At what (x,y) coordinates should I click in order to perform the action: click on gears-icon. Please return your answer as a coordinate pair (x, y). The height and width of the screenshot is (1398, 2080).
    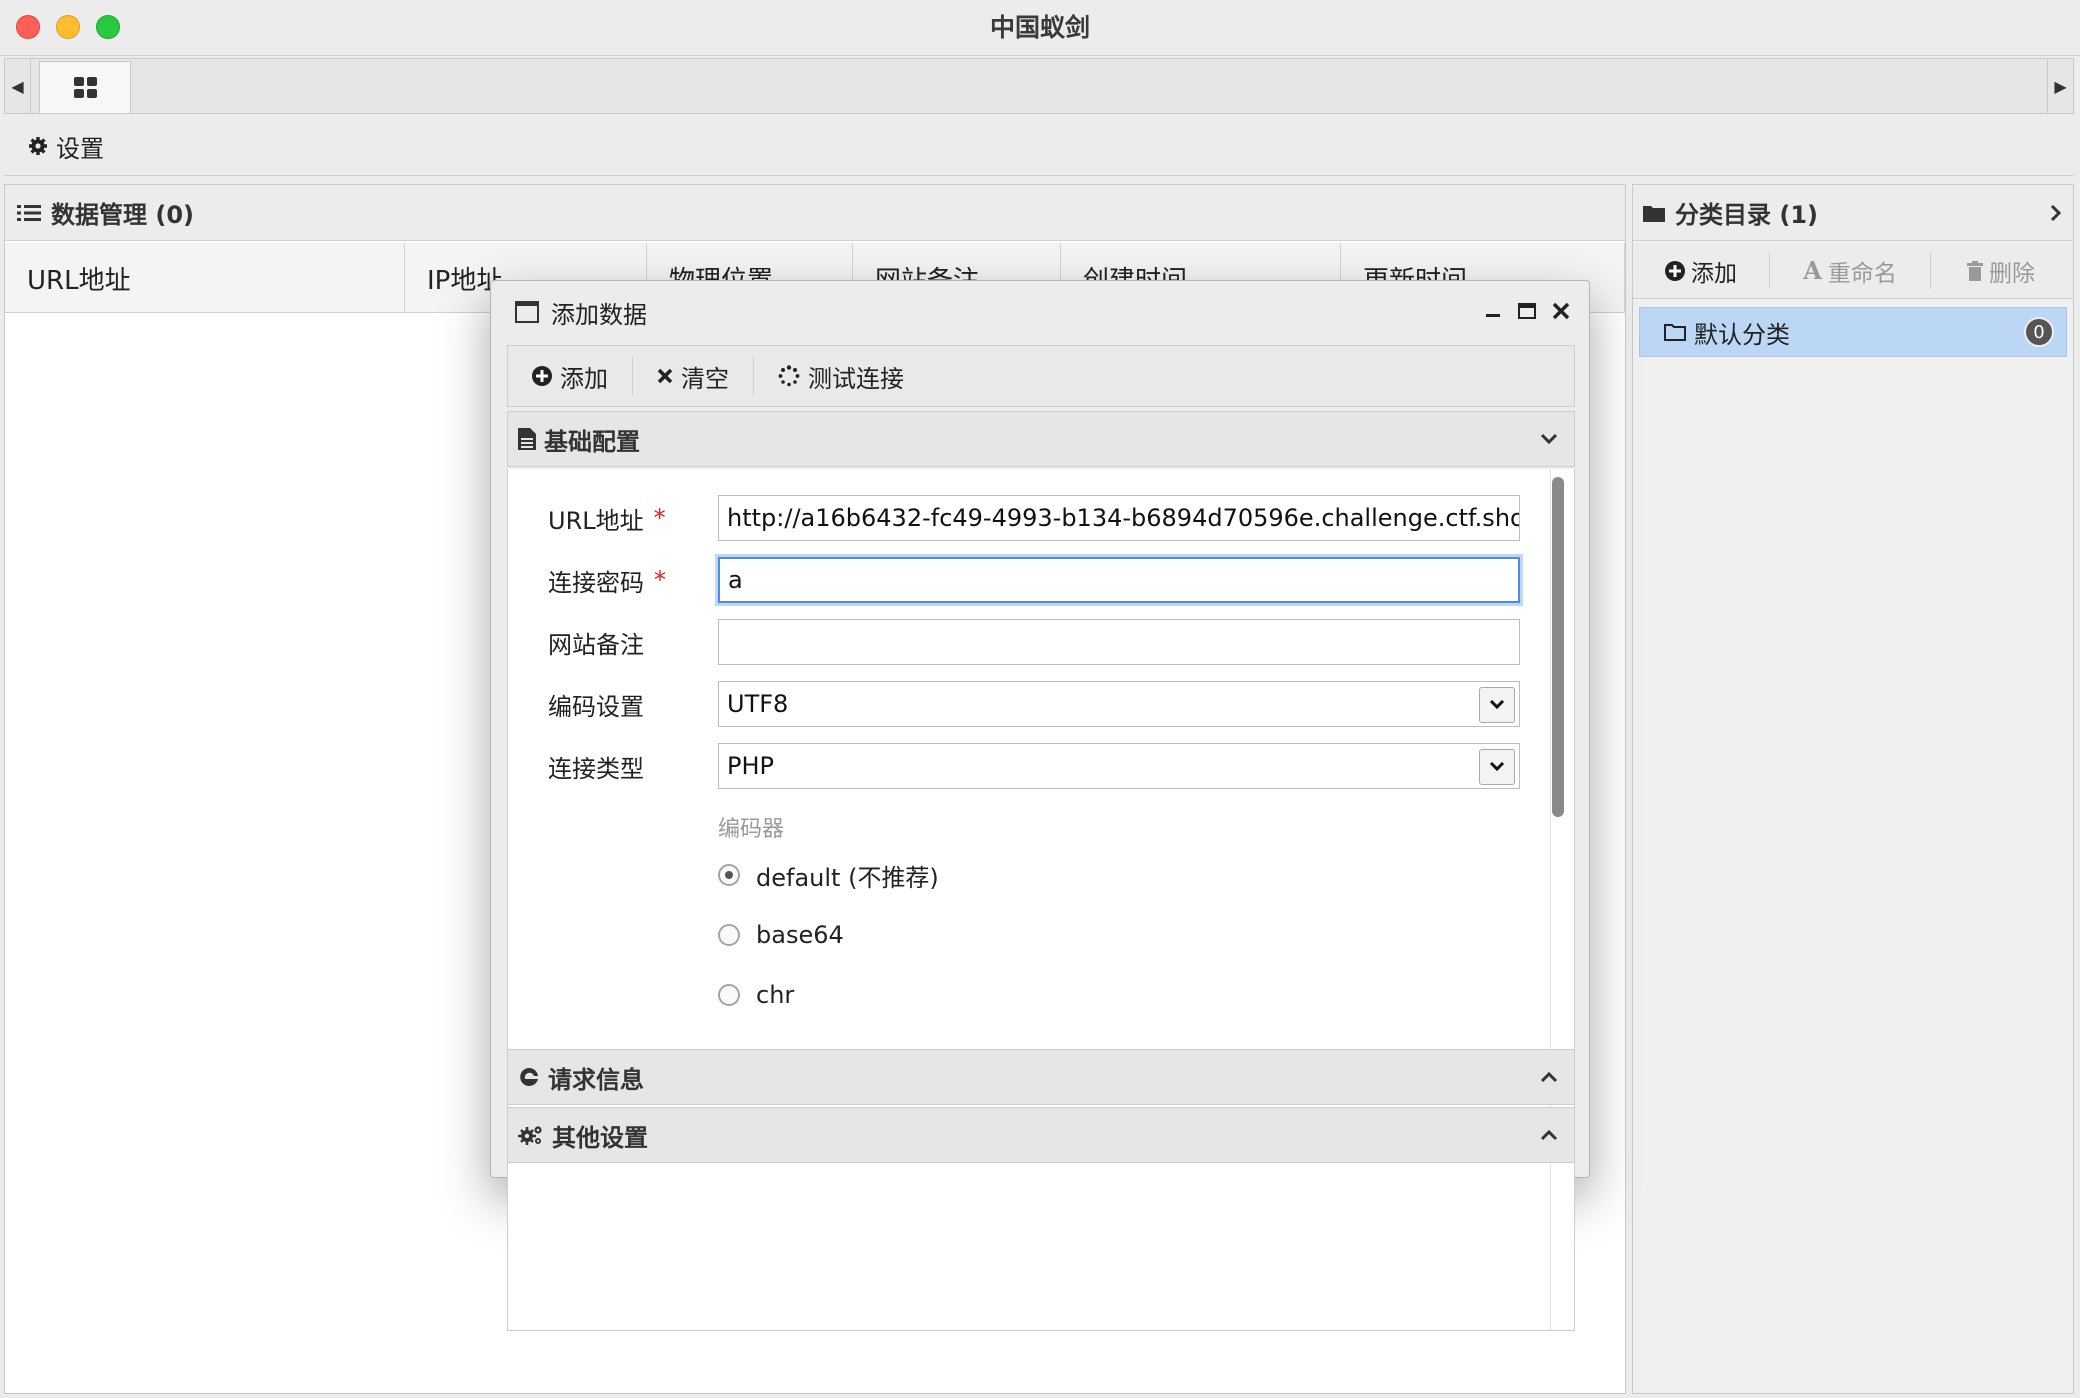
    Looking at the image, I should click on (530, 1135).